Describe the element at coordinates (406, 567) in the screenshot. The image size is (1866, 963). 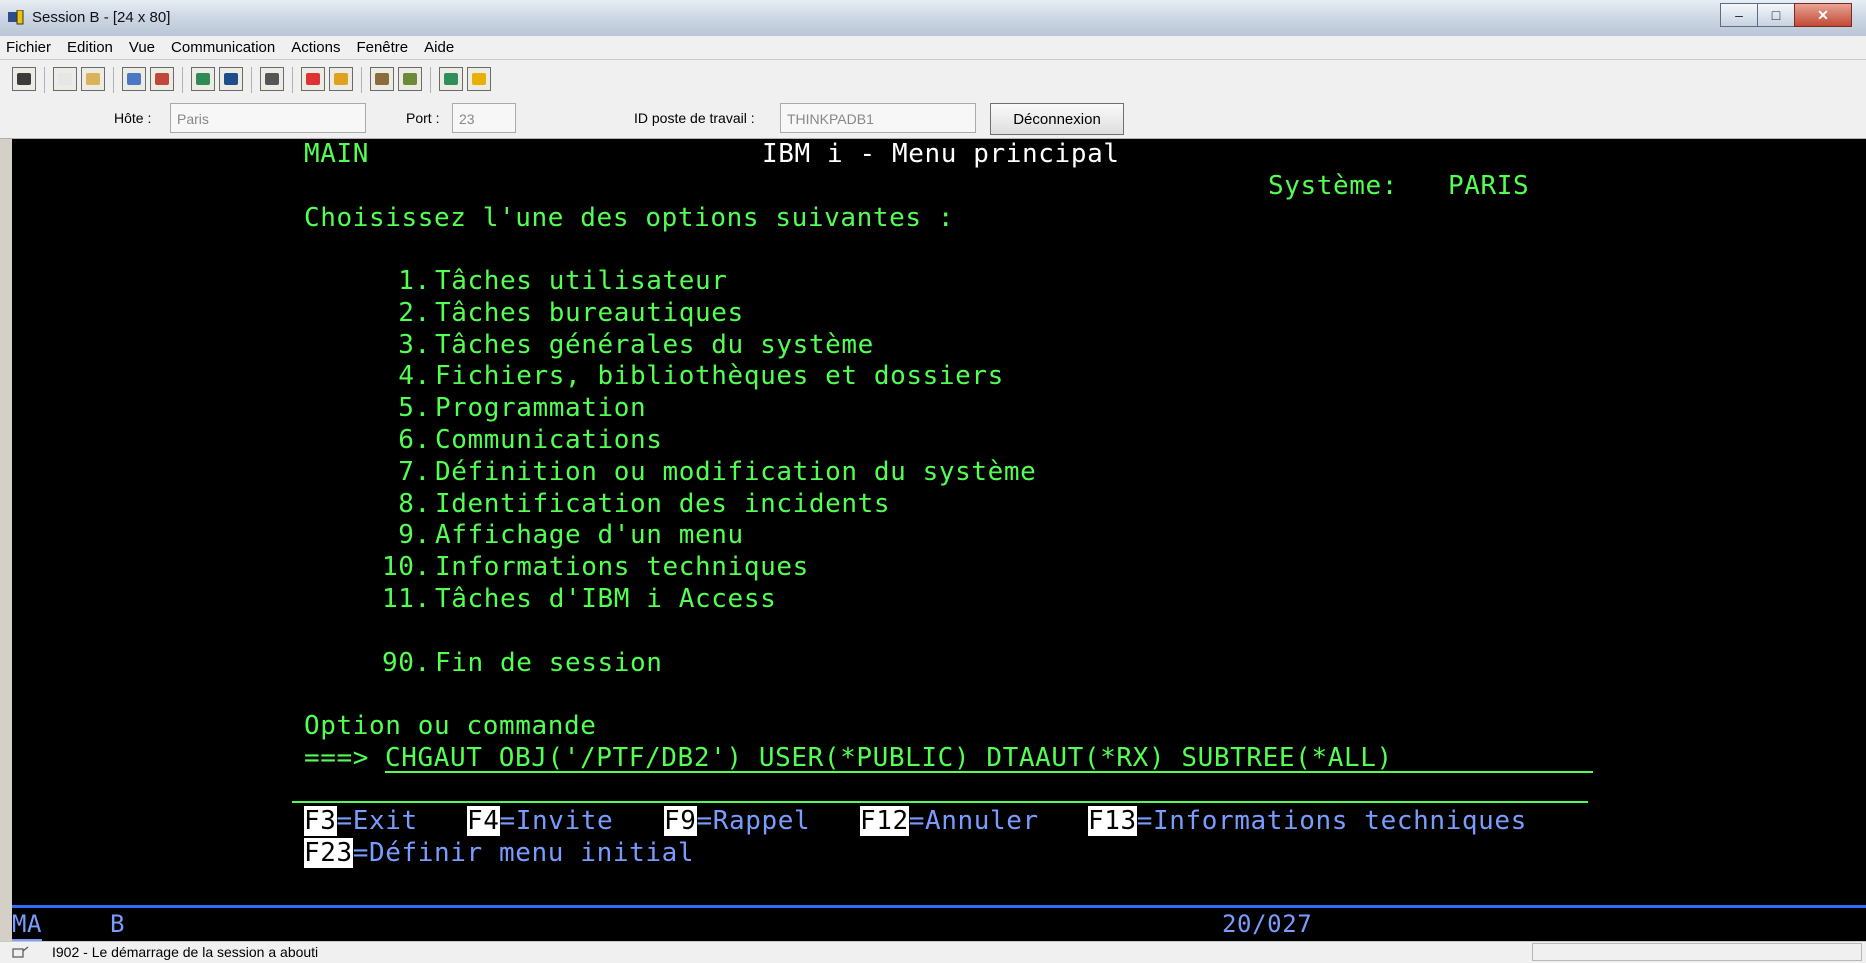
I see `option-number: 10.` at that location.